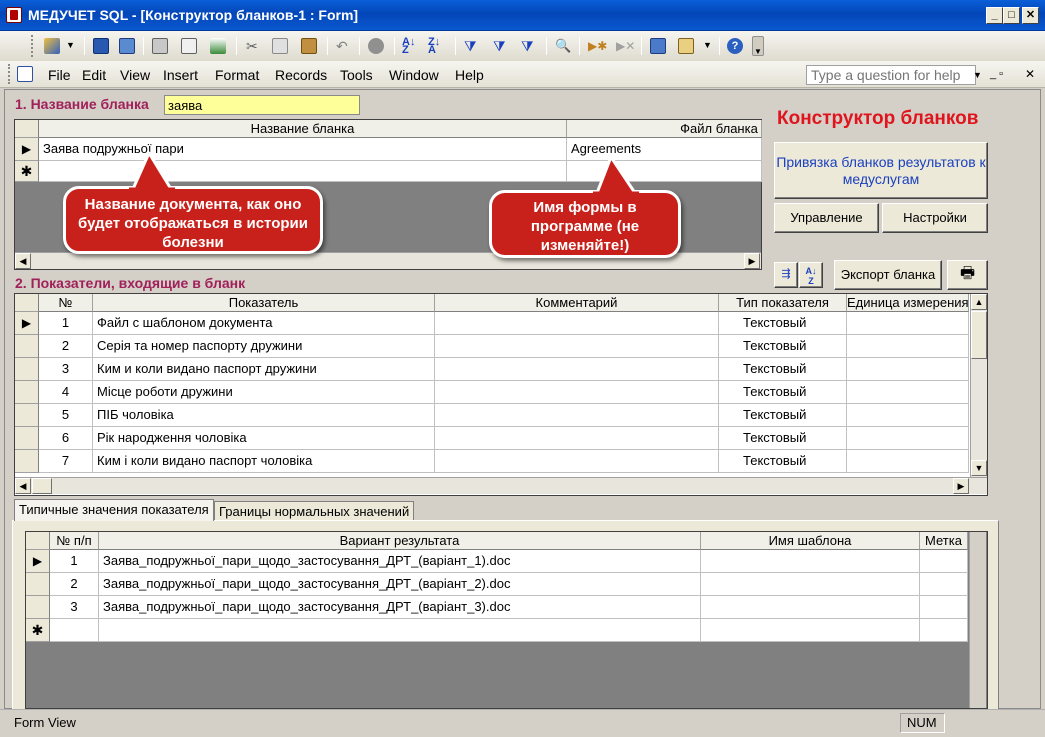 The image size is (1045, 737). What do you see at coordinates (32, 46) in the screenshot?
I see `toolbar-grip` at bounding box center [32, 46].